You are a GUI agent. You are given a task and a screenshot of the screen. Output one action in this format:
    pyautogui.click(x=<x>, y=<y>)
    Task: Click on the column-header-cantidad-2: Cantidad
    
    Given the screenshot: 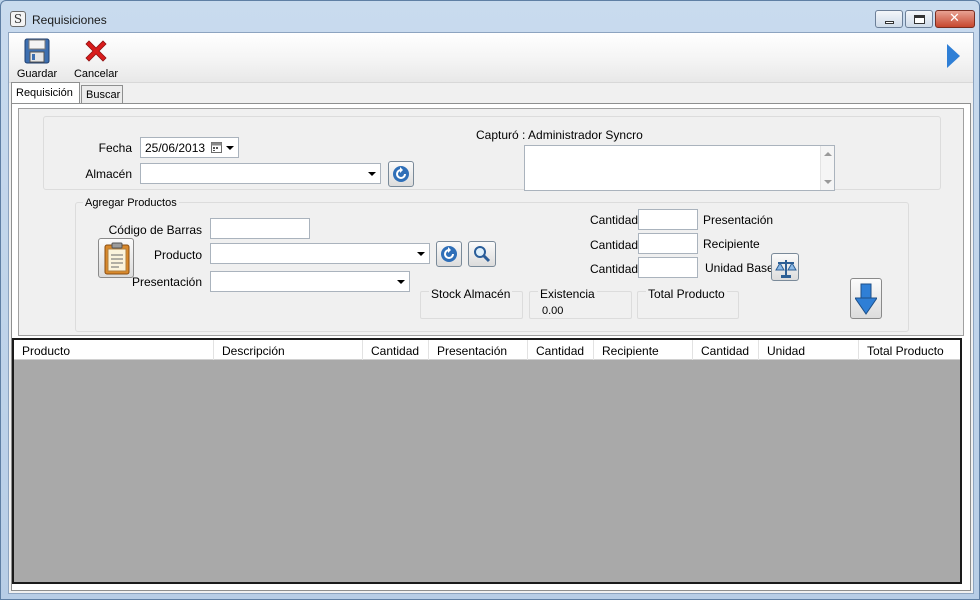 What is the action you would take?
    pyautogui.click(x=561, y=350)
    